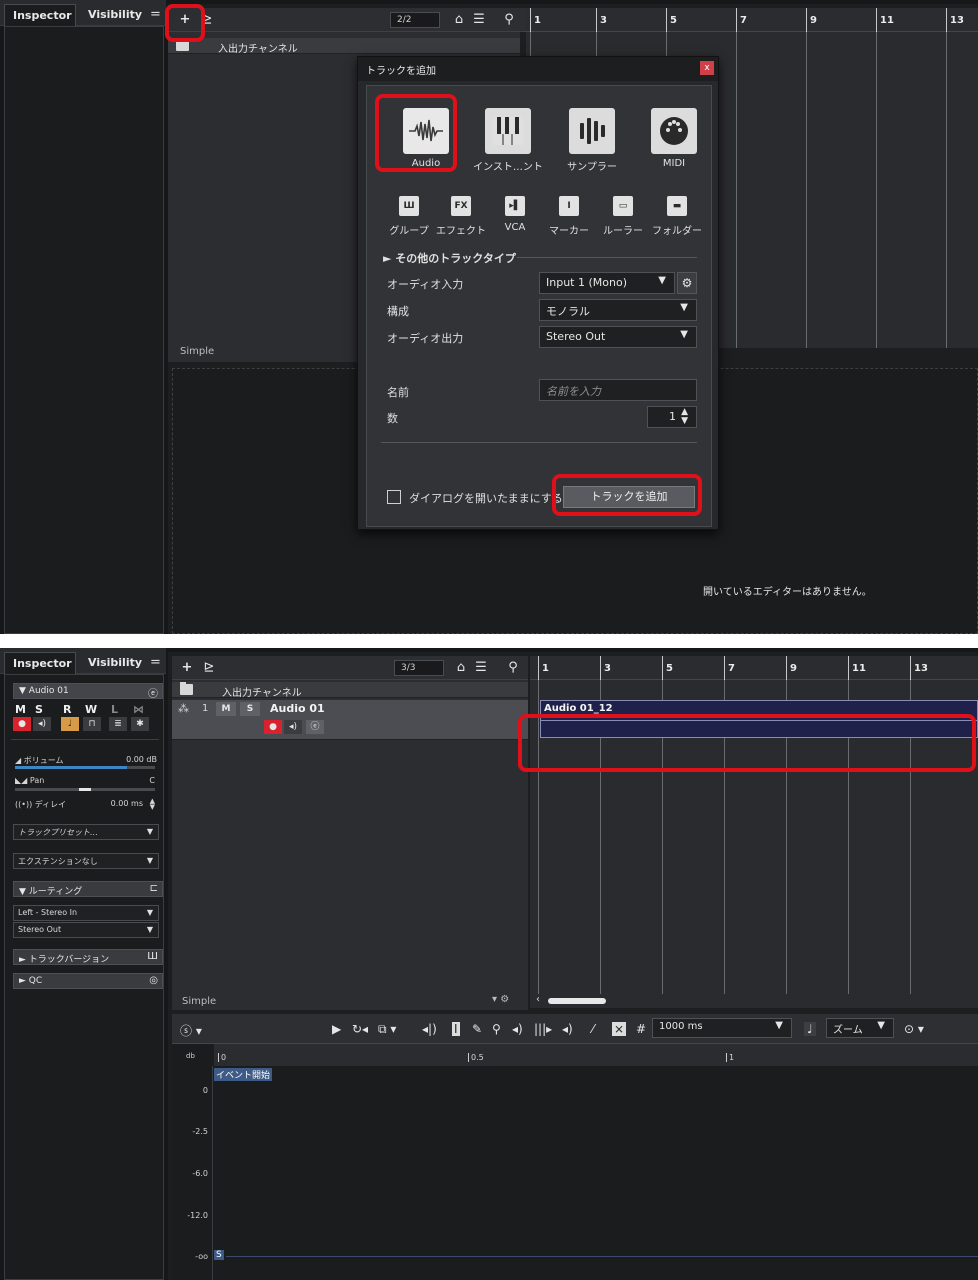  Describe the element at coordinates (477, 1029) in the screenshot. I see `pencil-icon: ✎` at that location.